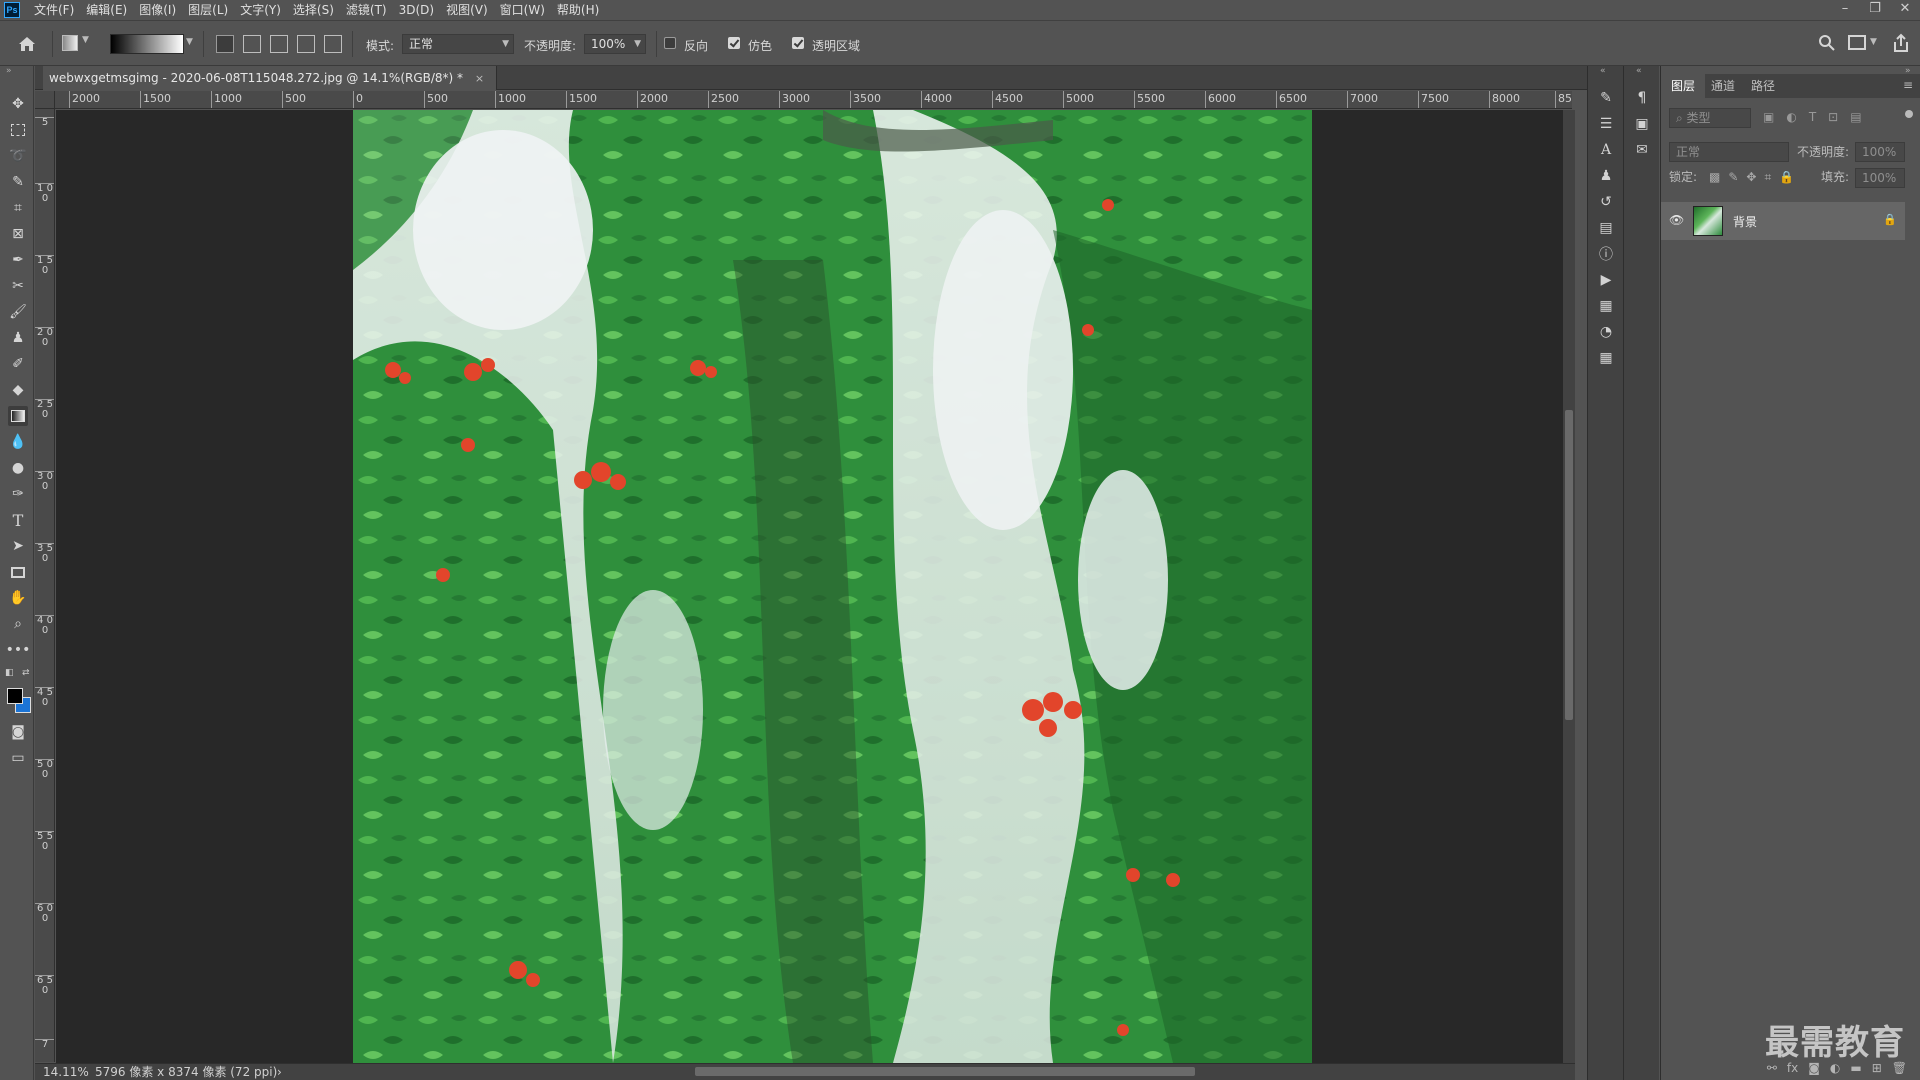 This screenshot has height=1080, width=1920. What do you see at coordinates (18, 208) in the screenshot?
I see `crop-tool-icon: ⌗` at bounding box center [18, 208].